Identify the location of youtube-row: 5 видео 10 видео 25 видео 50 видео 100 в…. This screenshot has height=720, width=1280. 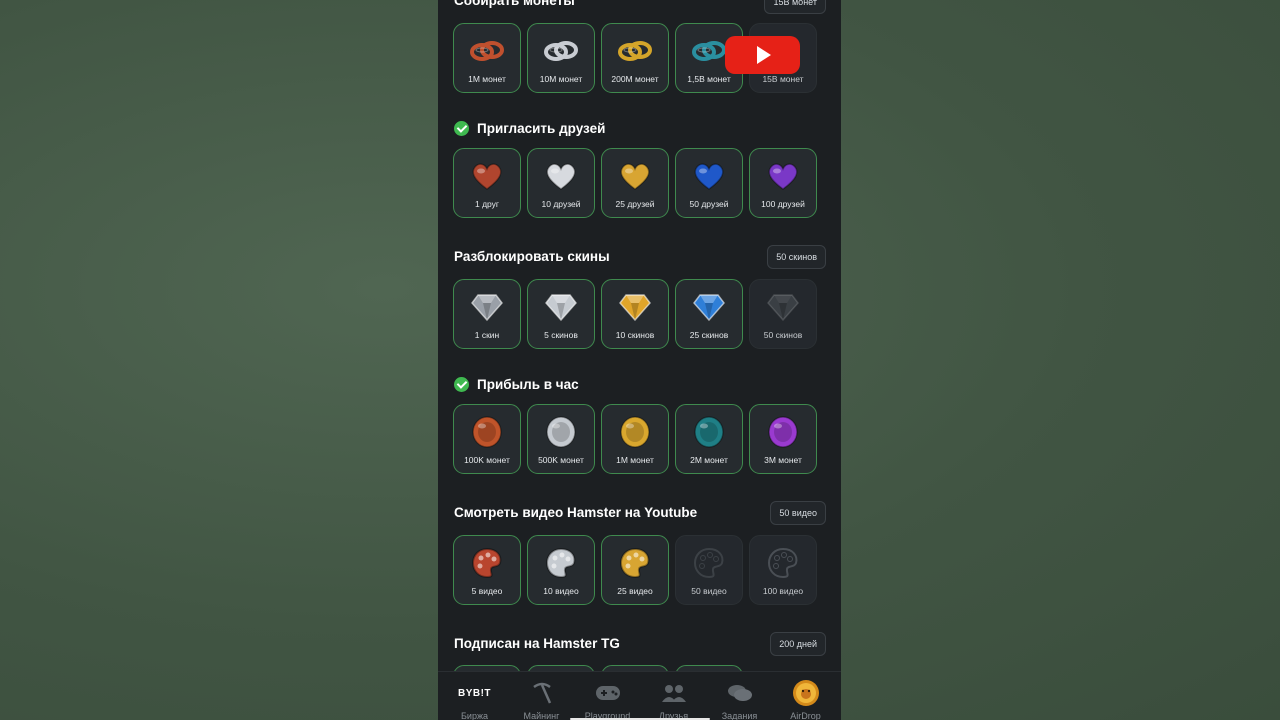
(635, 570).